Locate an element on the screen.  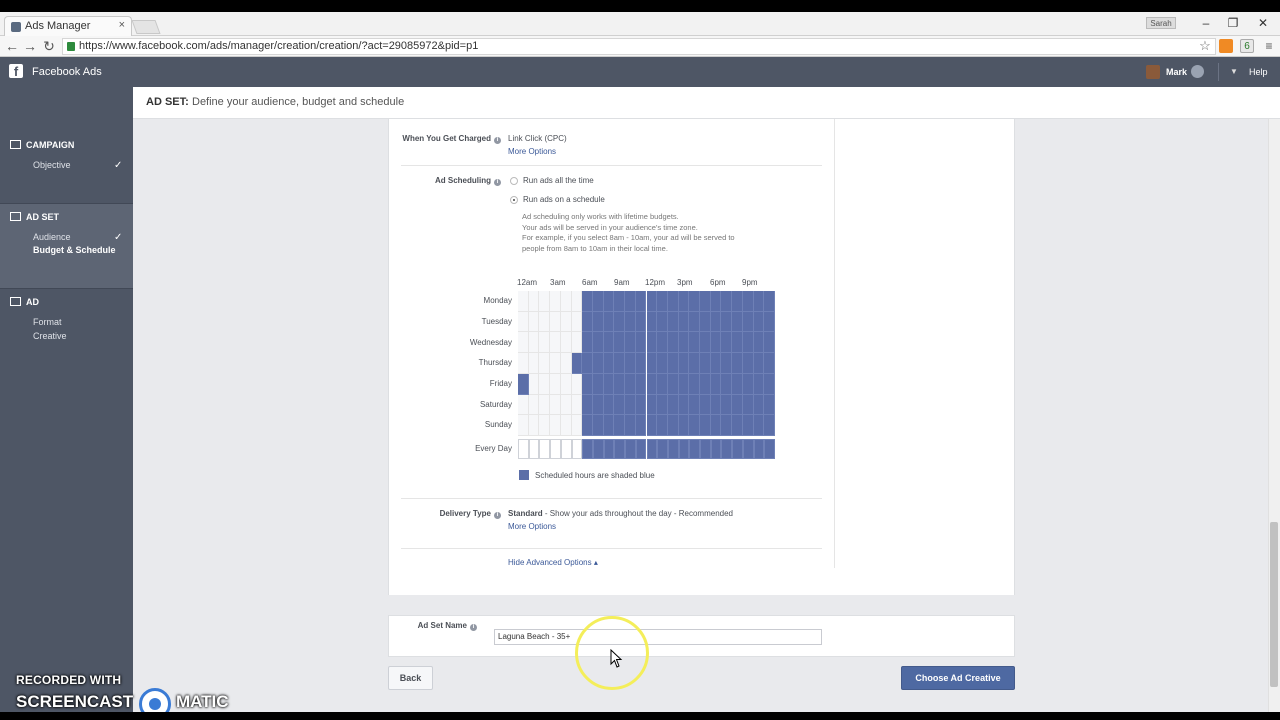
restore-icon: ❐ is located at coordinates (1233, 23).